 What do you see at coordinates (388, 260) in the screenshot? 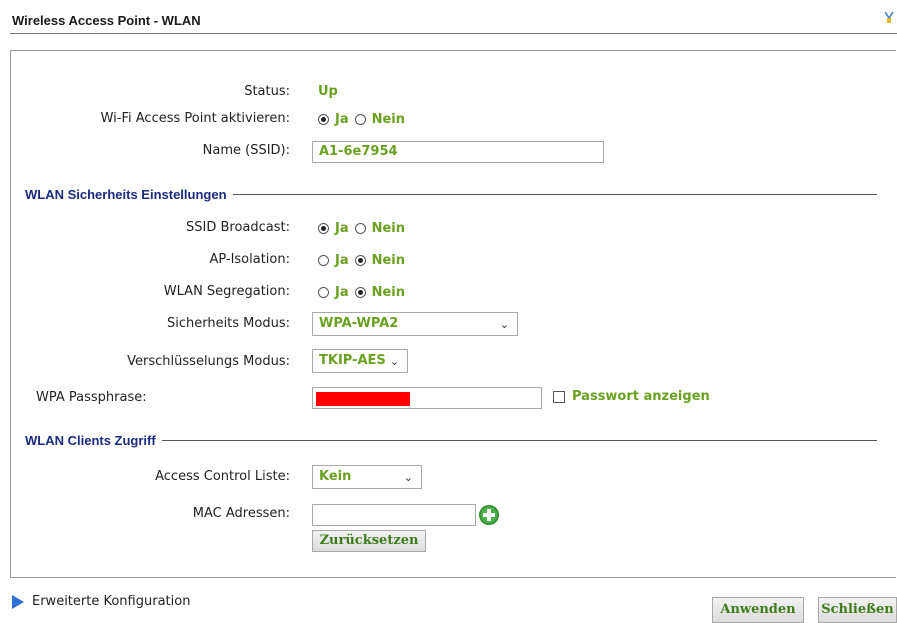
I see `ap-isolation-no-label: Nein` at bounding box center [388, 260].